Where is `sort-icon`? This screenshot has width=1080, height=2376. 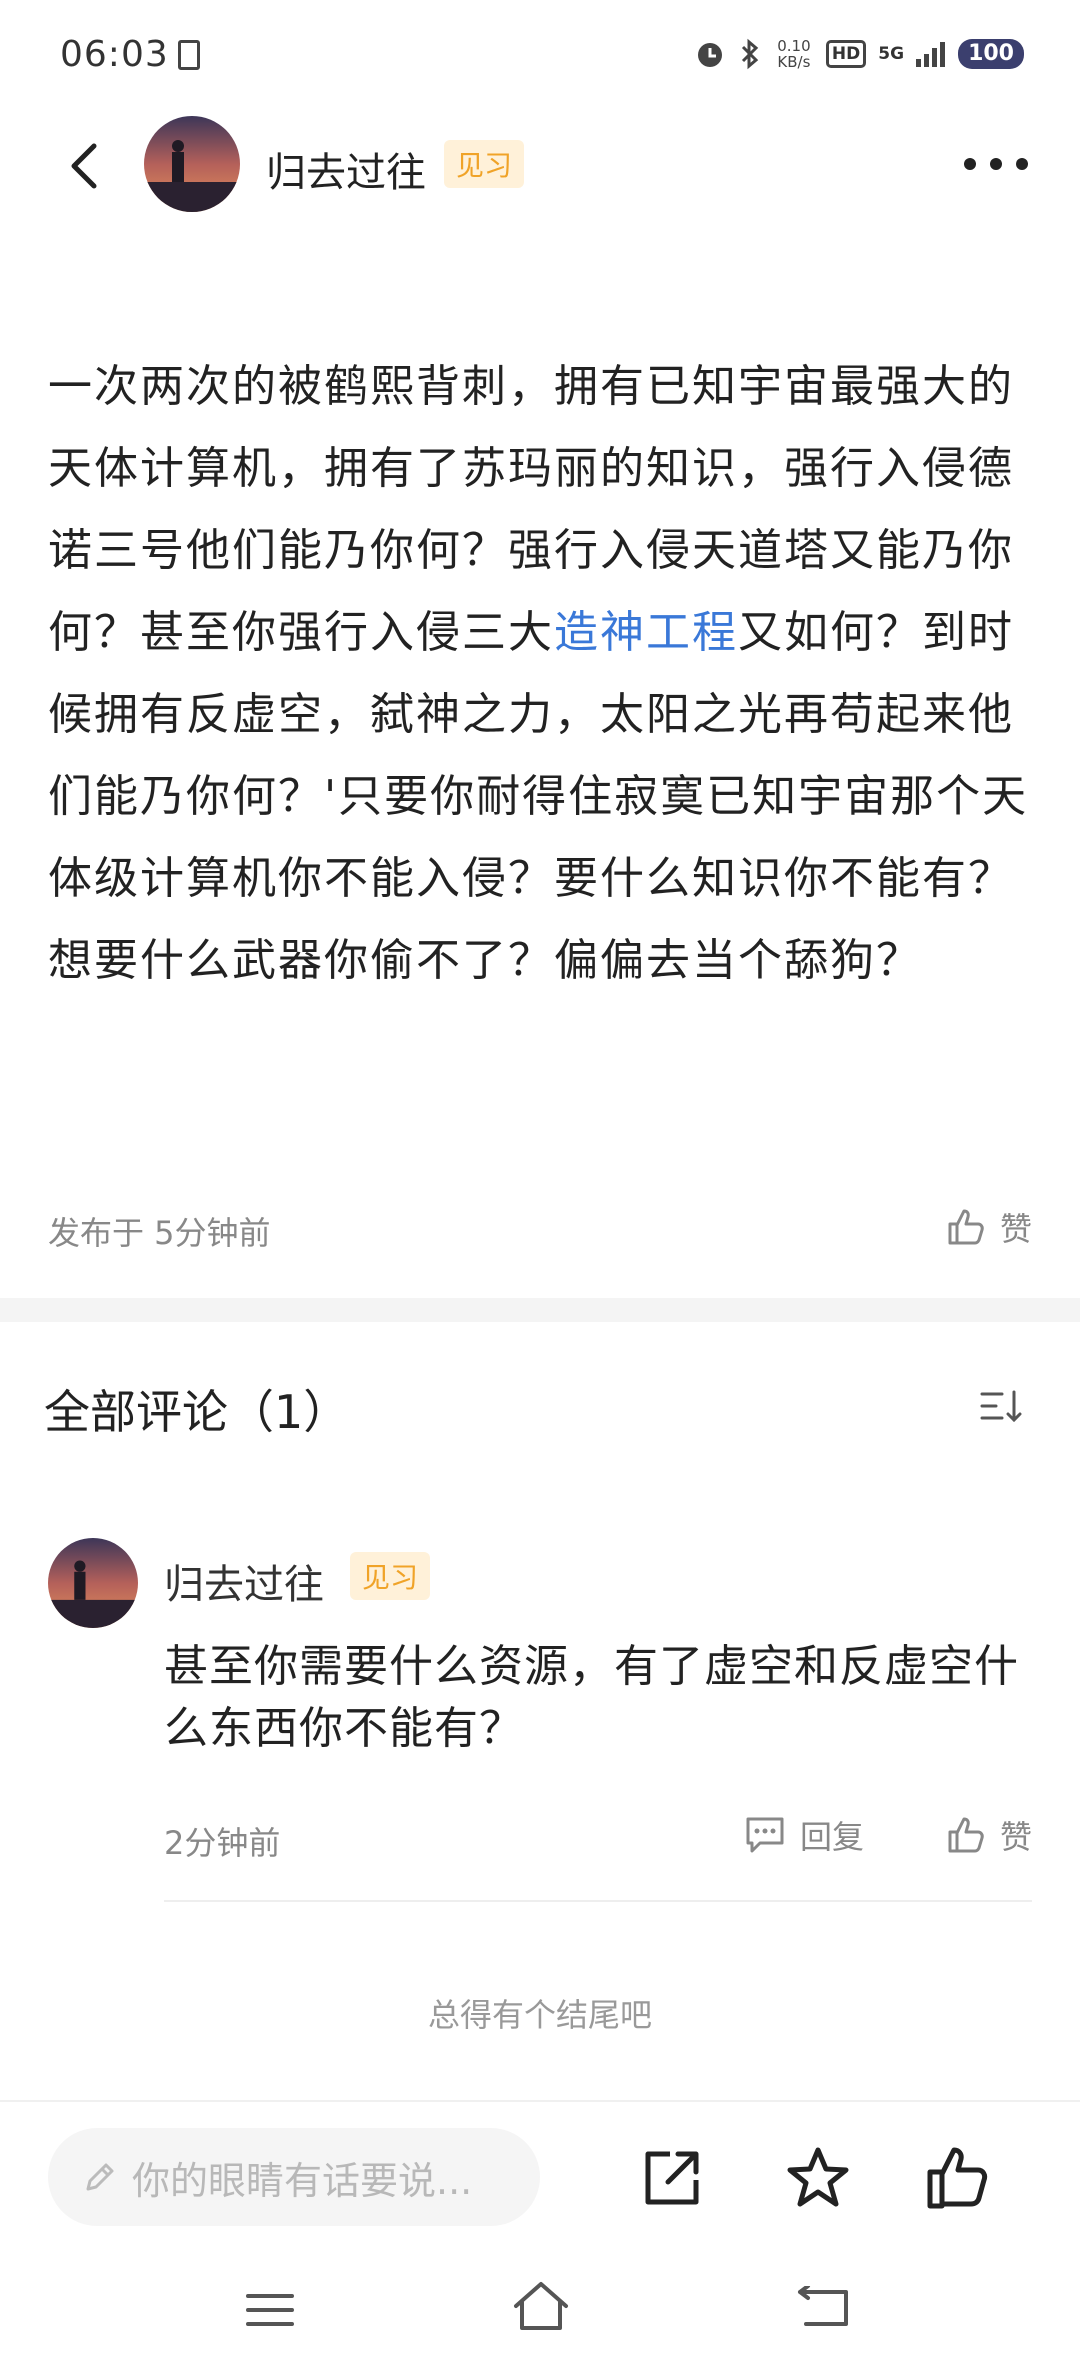
sort-icon is located at coordinates (1001, 1407).